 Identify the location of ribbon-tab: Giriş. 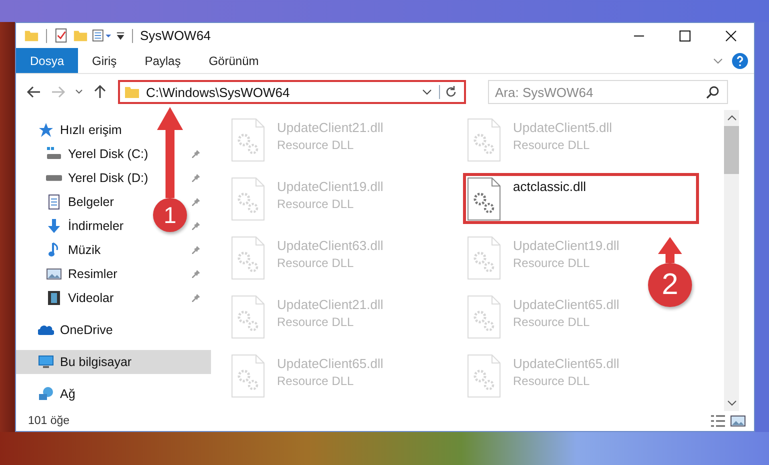
(104, 60).